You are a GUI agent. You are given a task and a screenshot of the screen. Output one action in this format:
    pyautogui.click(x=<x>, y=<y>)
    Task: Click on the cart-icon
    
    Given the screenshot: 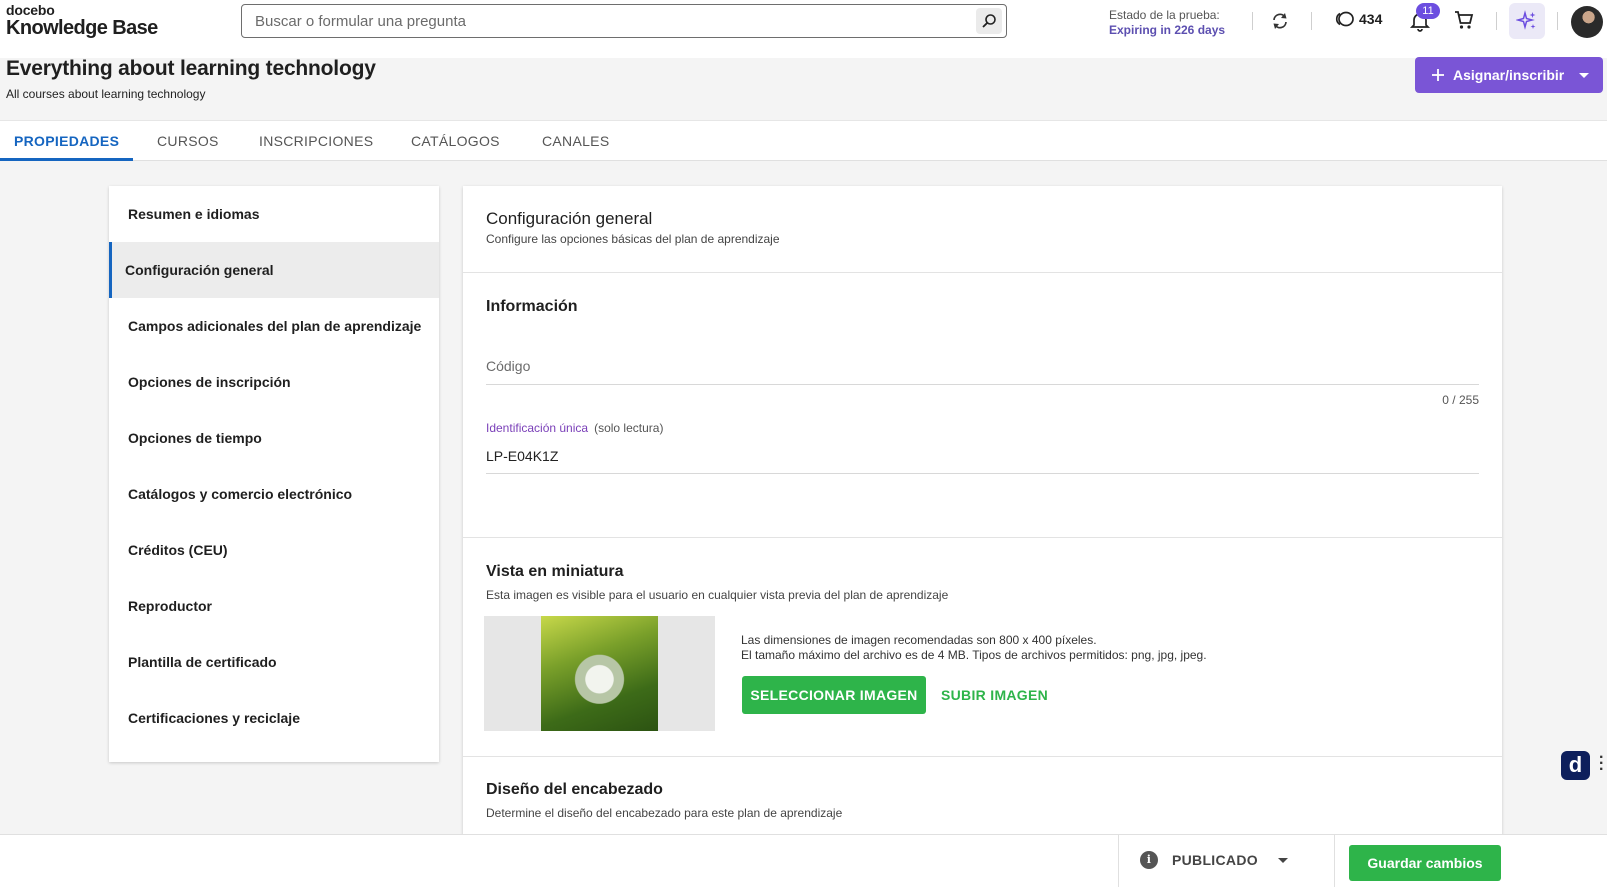 What is the action you would take?
    pyautogui.click(x=1464, y=20)
    